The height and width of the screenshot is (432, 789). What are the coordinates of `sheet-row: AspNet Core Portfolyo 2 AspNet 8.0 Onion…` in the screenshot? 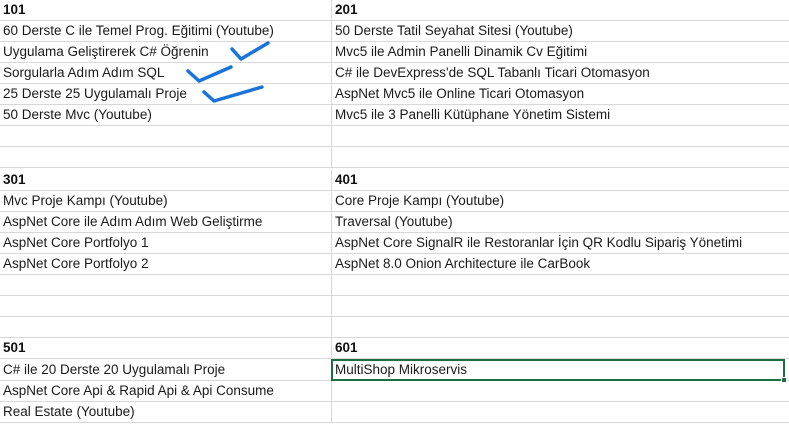 It's located at (394, 264).